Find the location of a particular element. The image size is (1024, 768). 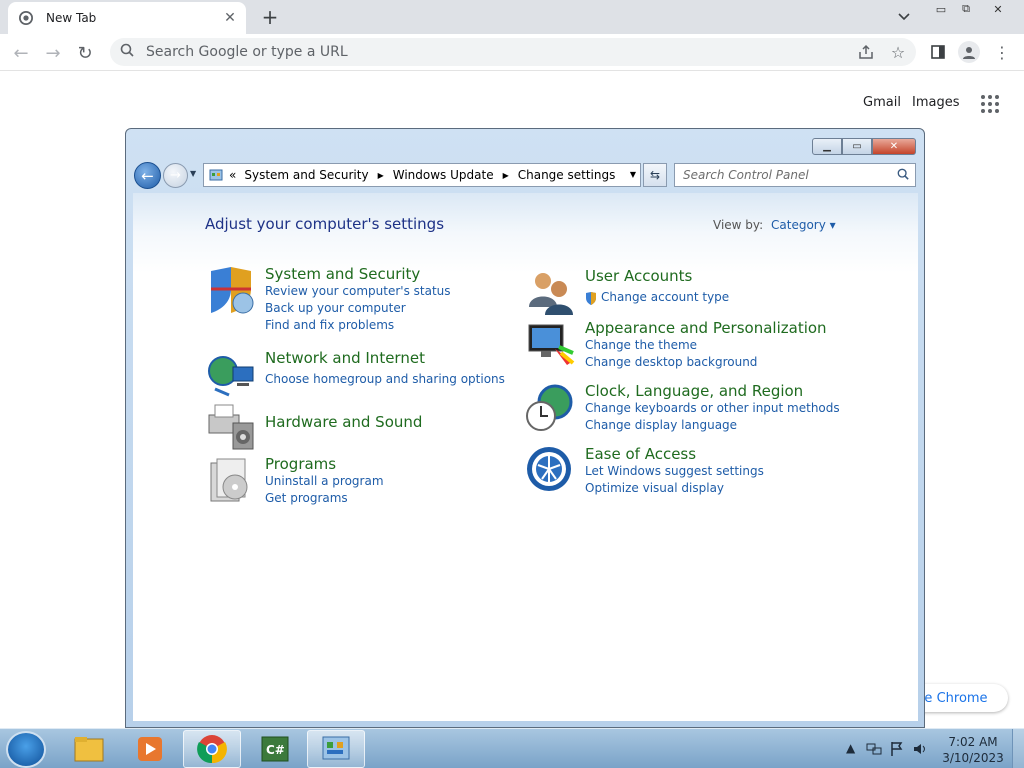

ease-of-access-icon is located at coordinates (551, 471).